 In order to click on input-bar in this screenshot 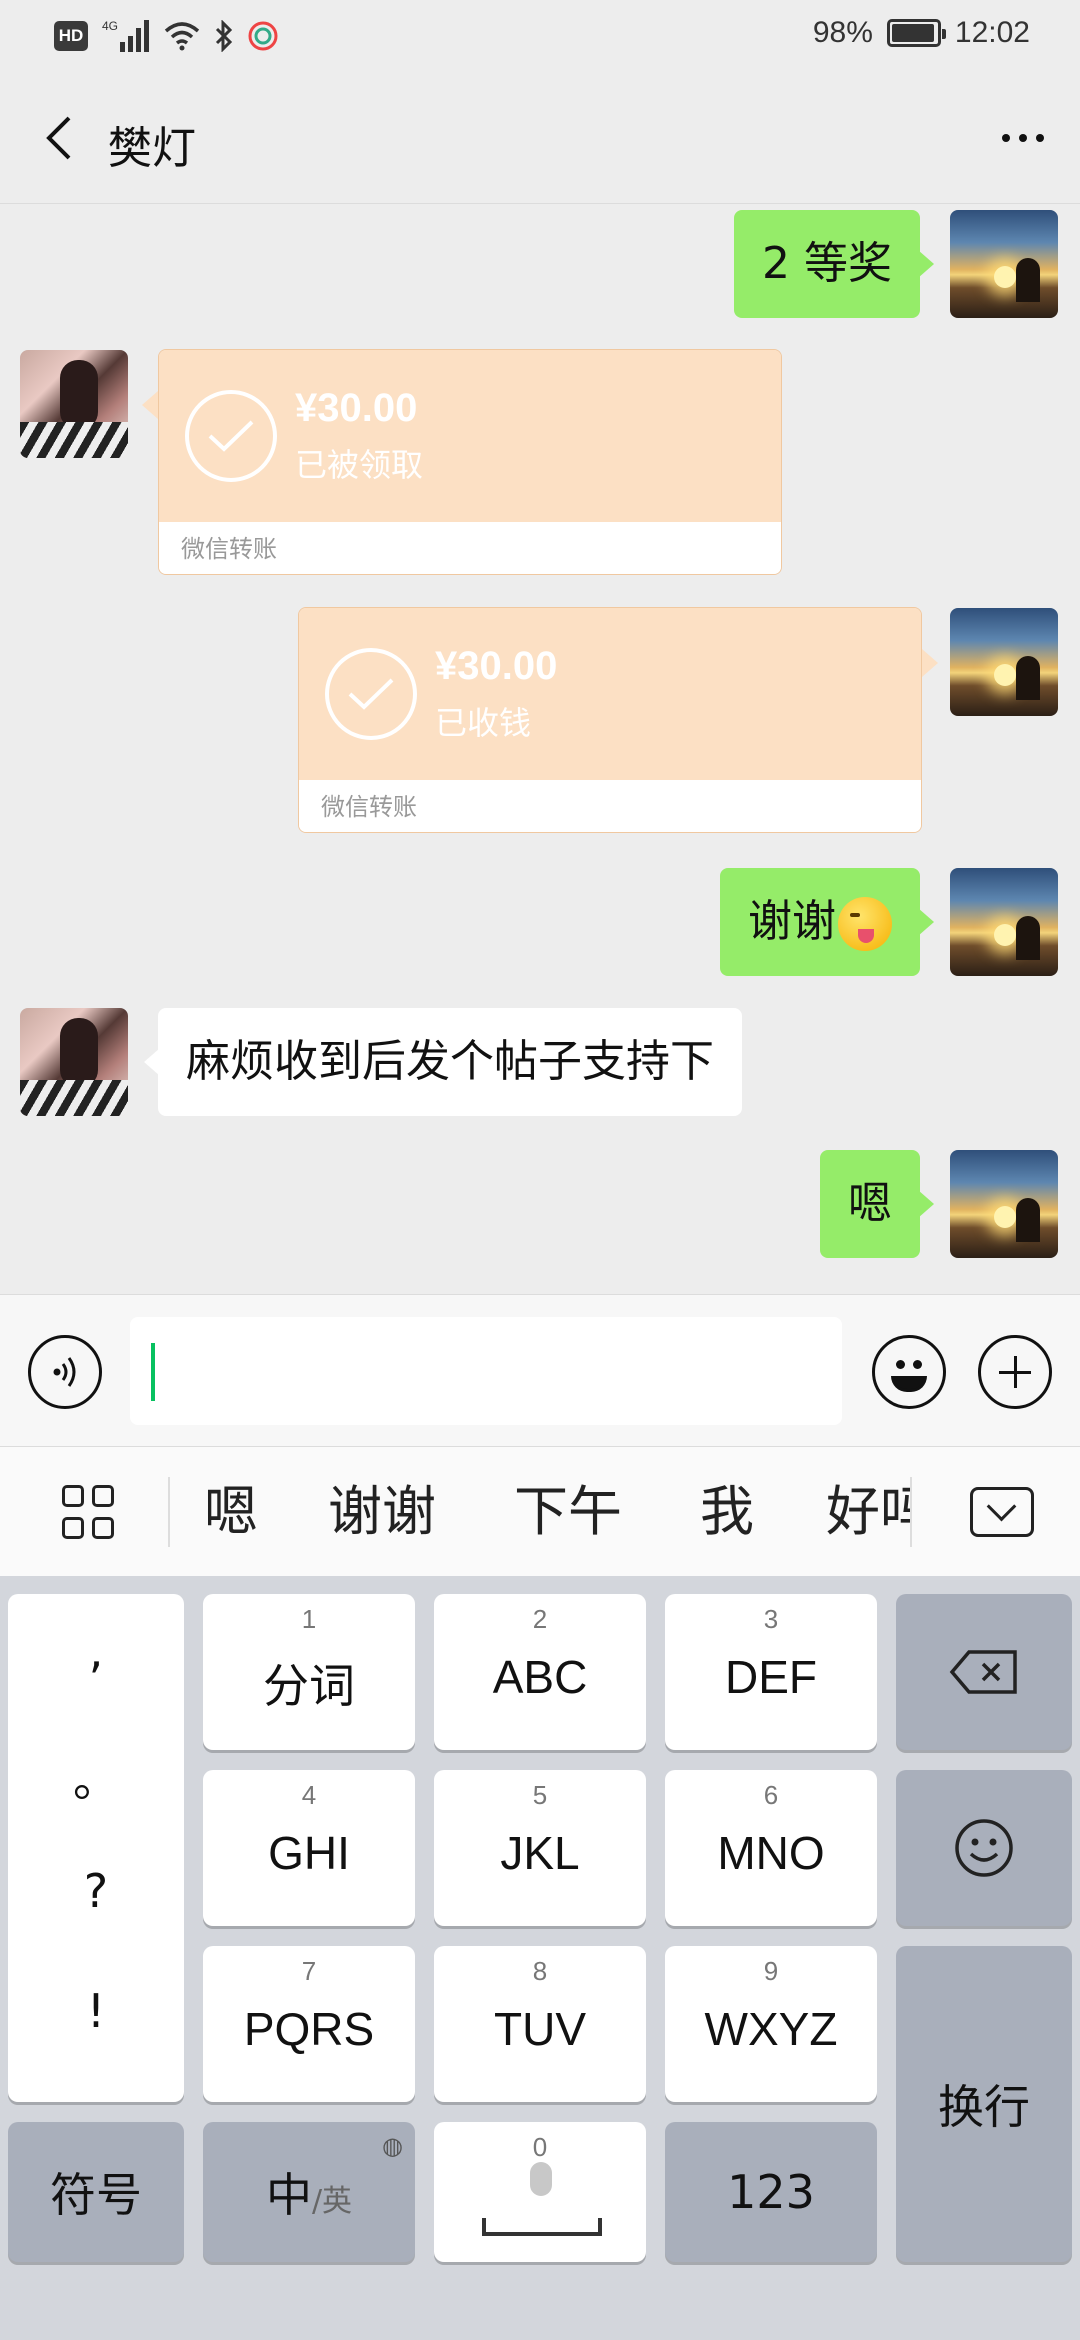, I will do `click(540, 1370)`.